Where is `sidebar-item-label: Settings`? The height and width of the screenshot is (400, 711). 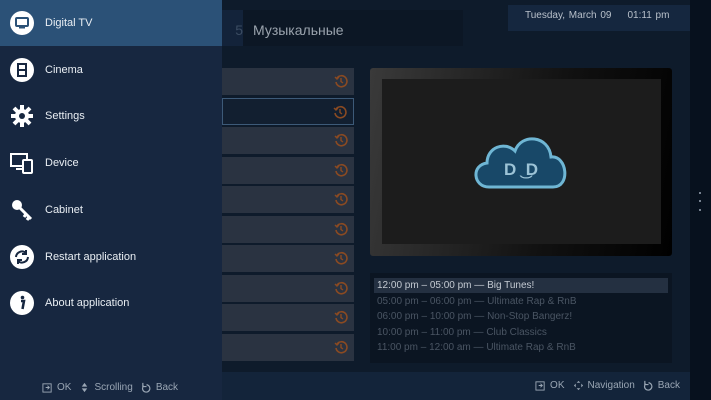 sidebar-item-label: Settings is located at coordinates (65, 116).